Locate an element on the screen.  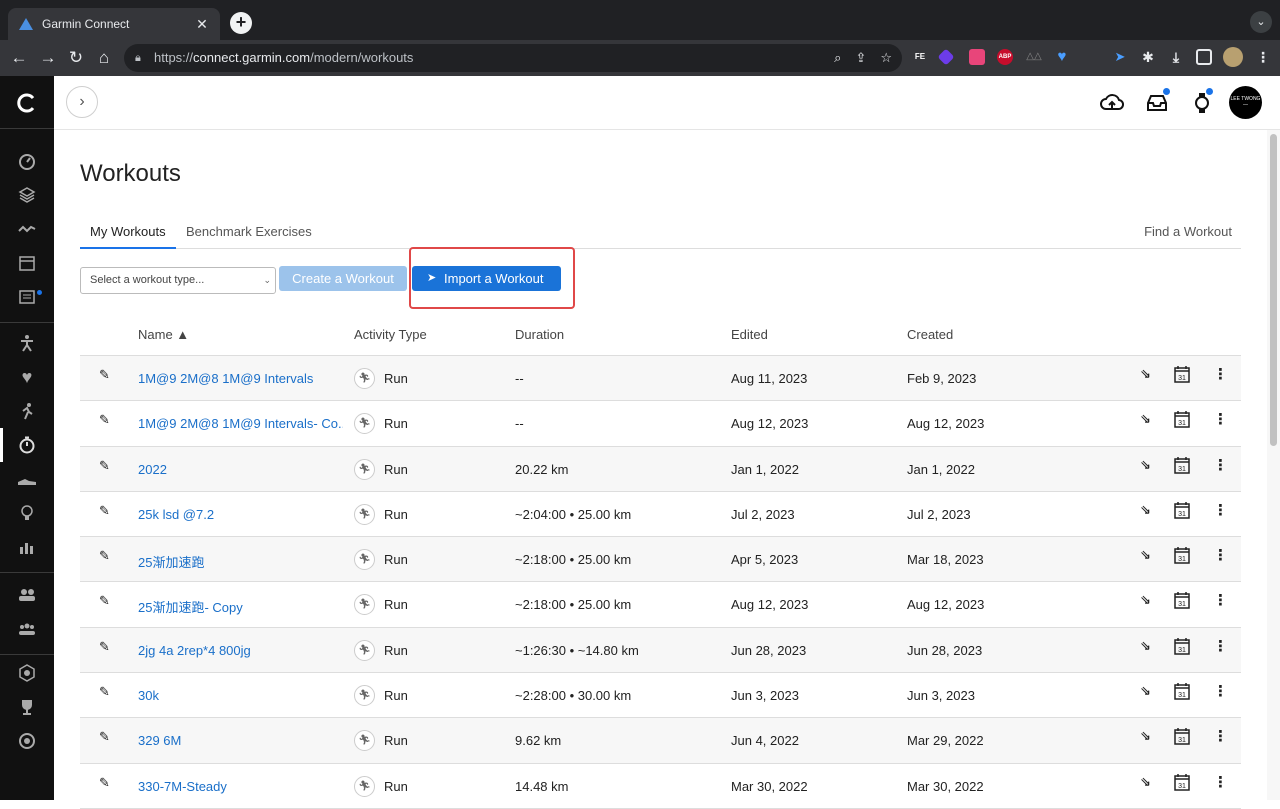
expand-sidebar-chevron-icon: › is located at coordinates (82, 102).